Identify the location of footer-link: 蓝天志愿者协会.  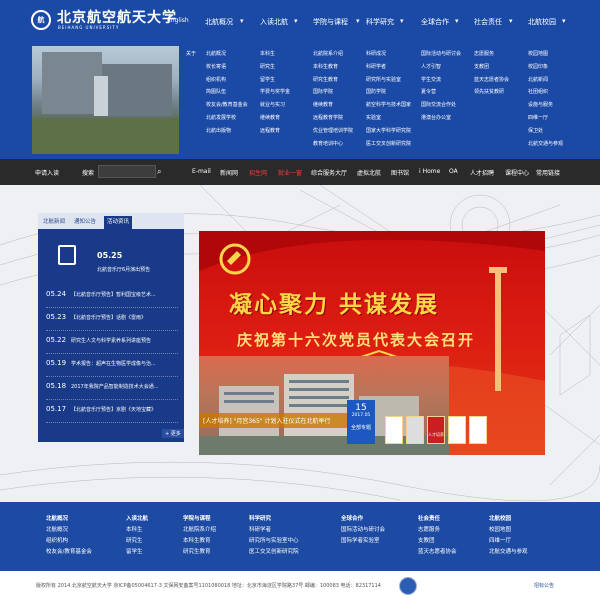
(437, 552).